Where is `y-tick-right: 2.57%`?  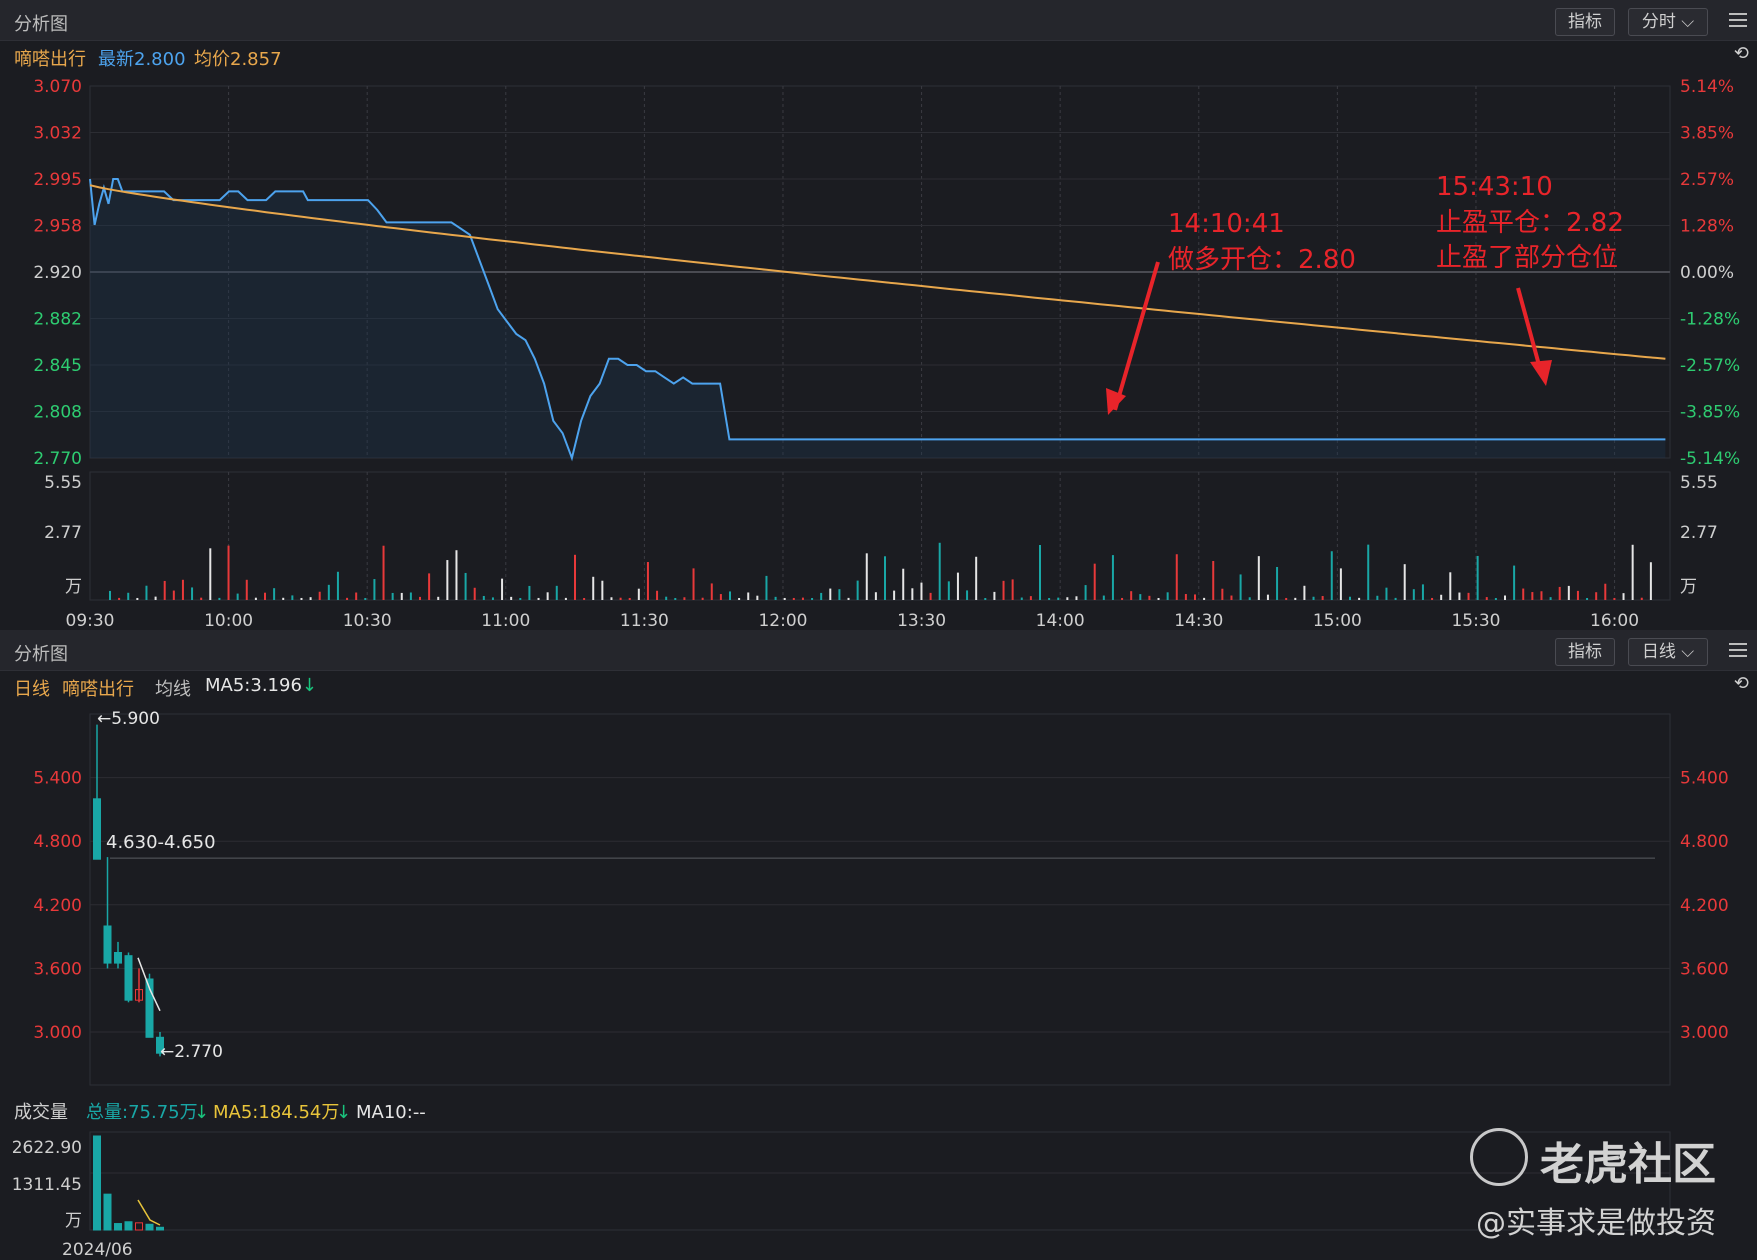
y-tick-right: 2.57% is located at coordinates (1707, 180).